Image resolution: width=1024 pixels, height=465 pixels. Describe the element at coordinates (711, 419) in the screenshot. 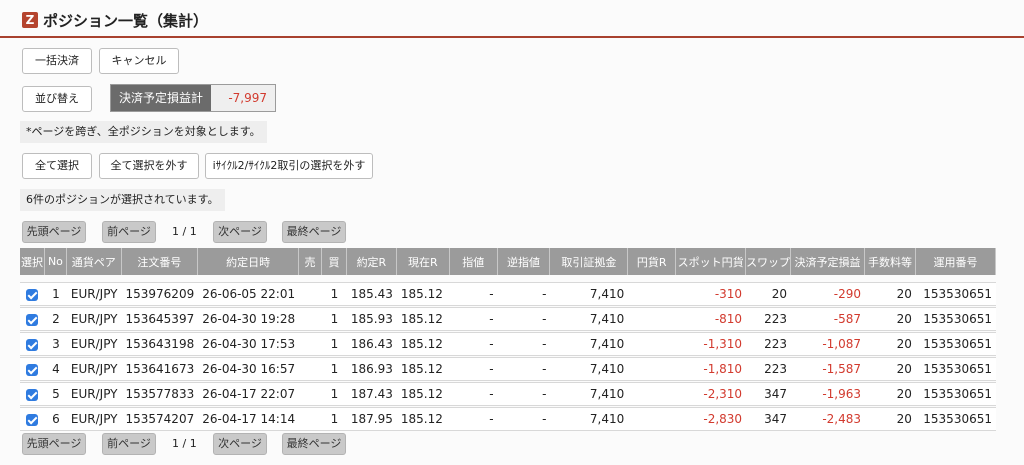

I see `cell-spot: -2,830` at that location.